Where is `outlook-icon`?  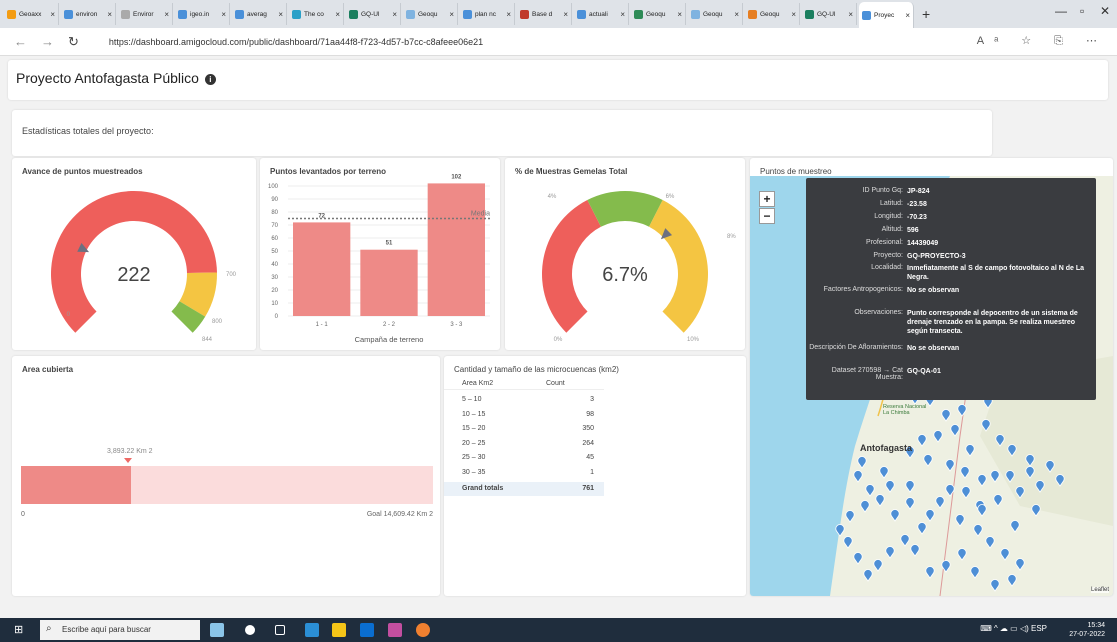
outlook-icon is located at coordinates (367, 630).